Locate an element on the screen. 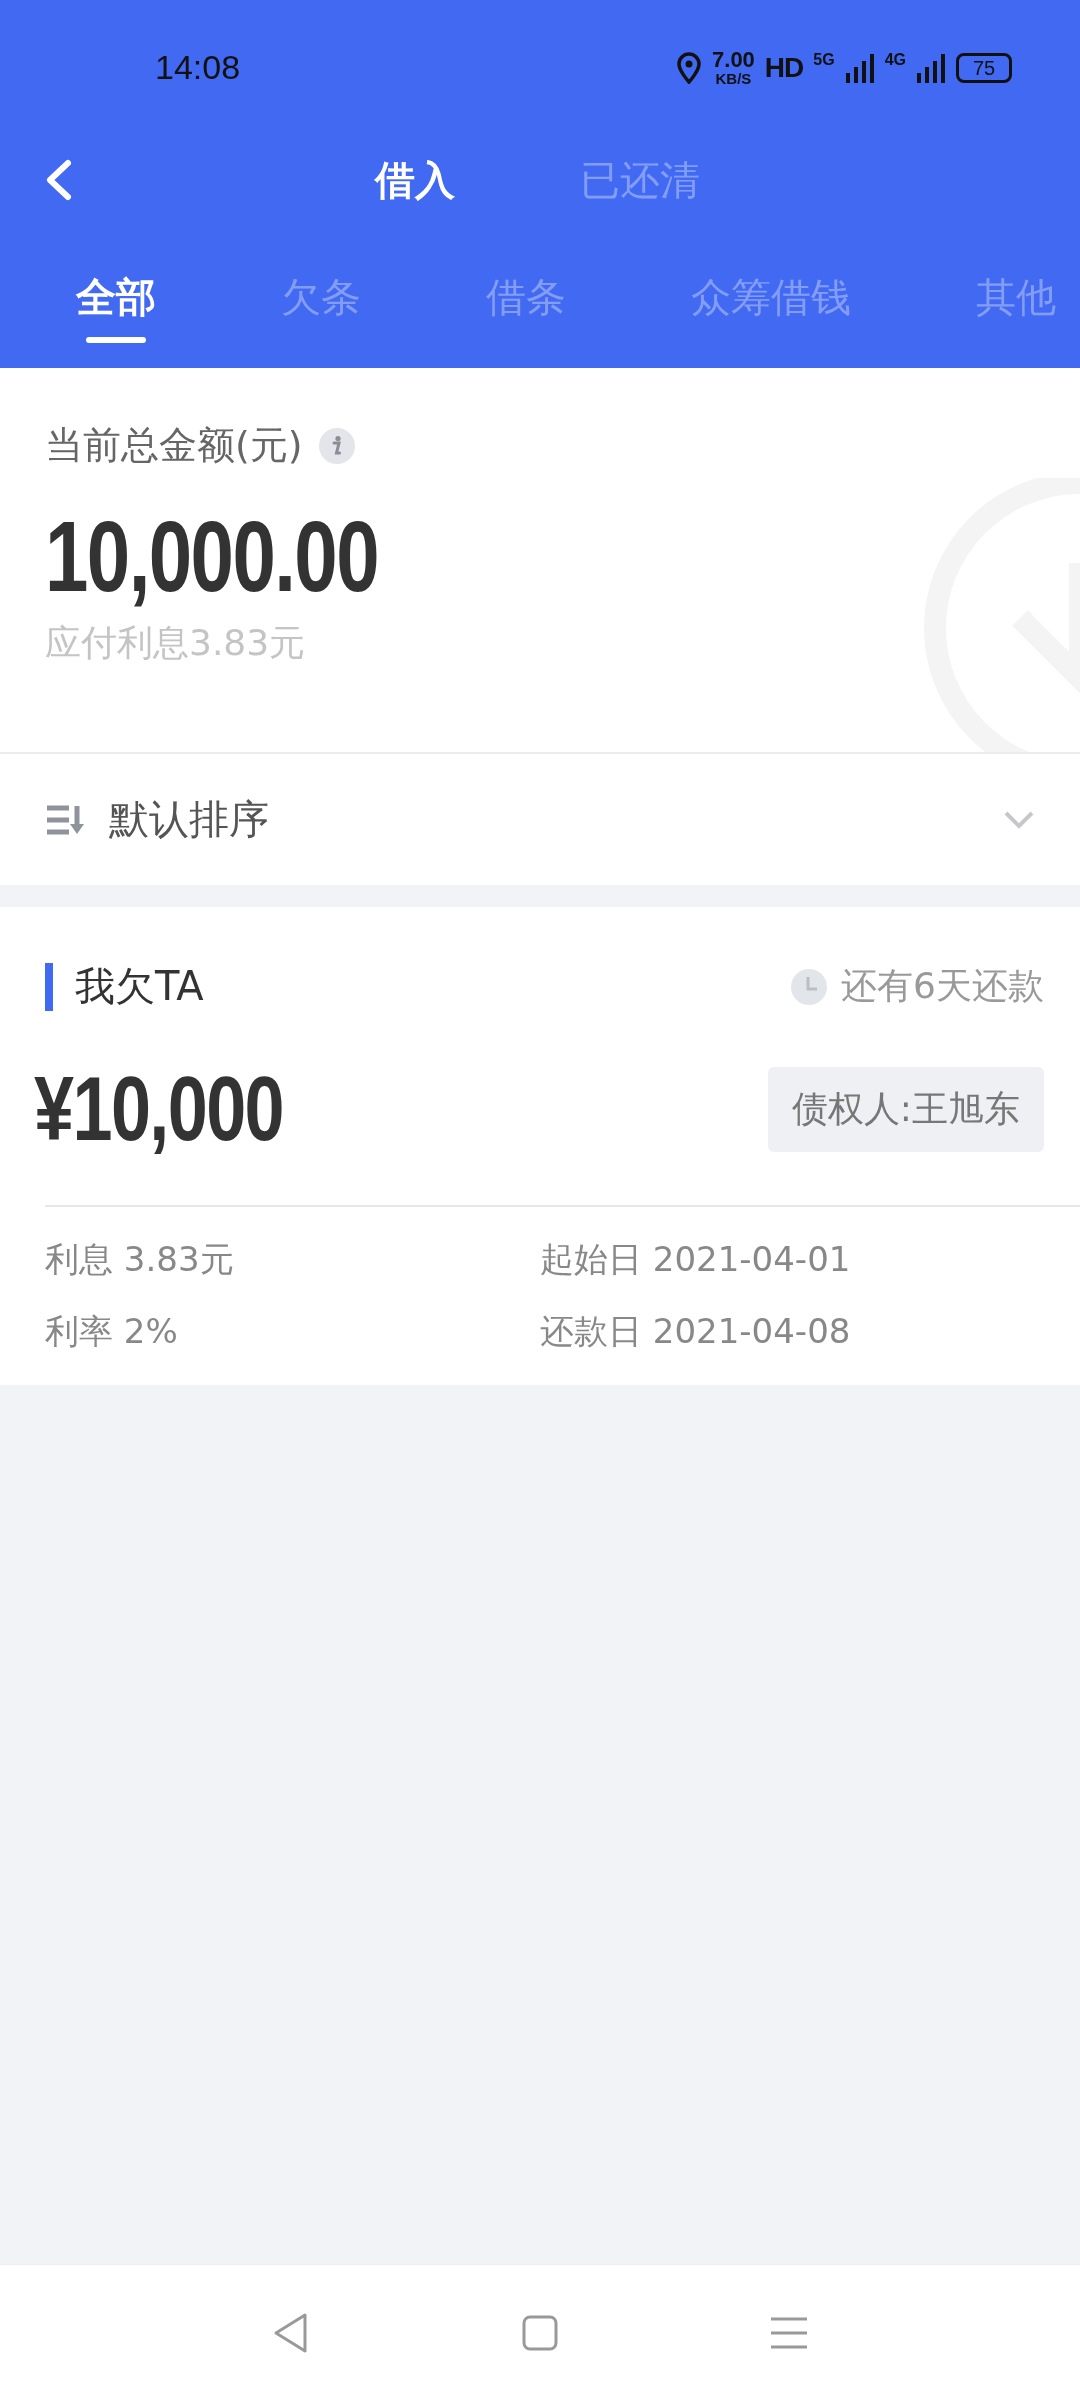 The height and width of the screenshot is (2400, 1080). category-tab: 其他 is located at coordinates (1016, 306).